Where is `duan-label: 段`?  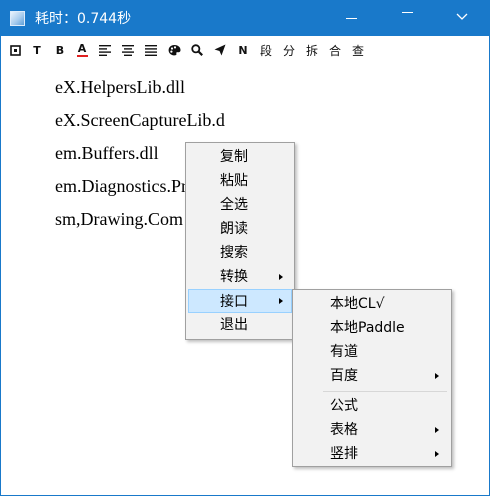 duan-label: 段 is located at coordinates (265, 50).